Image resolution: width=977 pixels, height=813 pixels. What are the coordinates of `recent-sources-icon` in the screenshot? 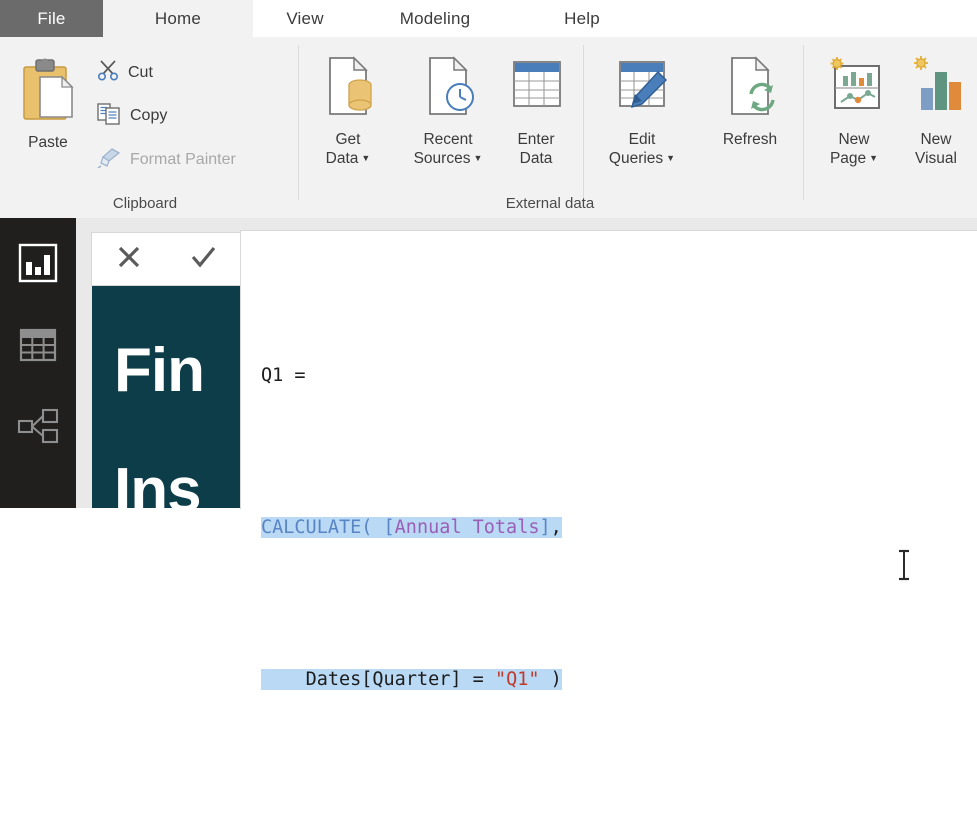 It's located at (448, 91).